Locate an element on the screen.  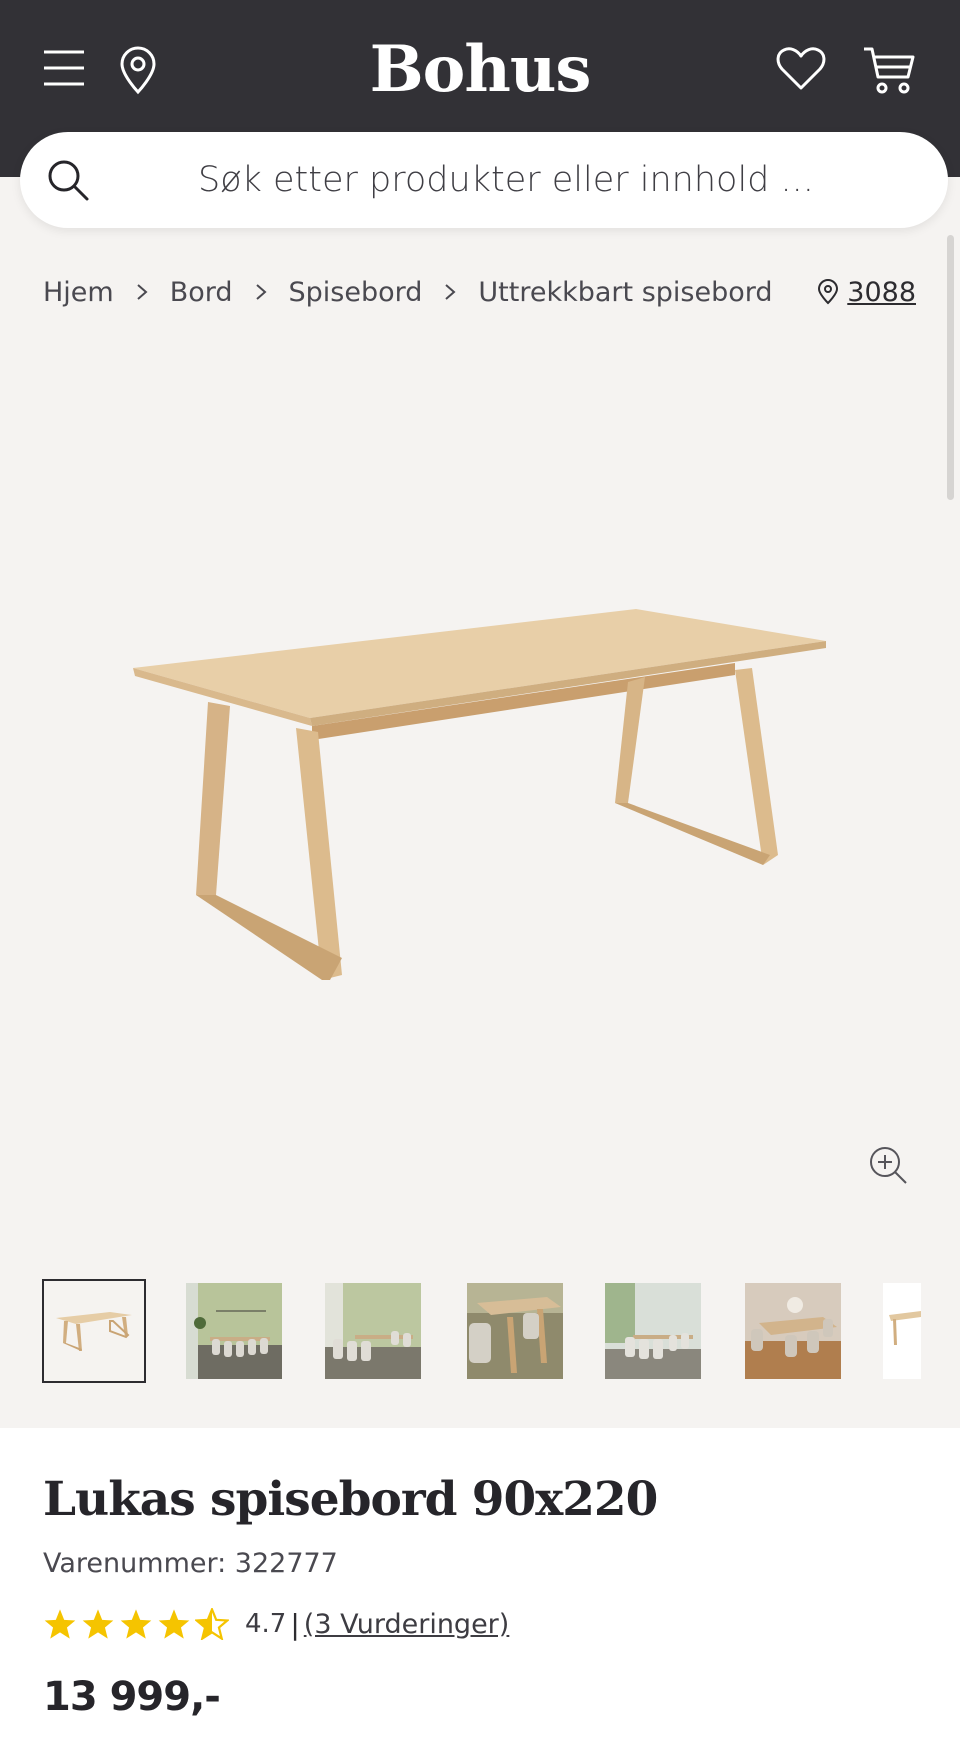
rating-stars is located at coordinates (136, 1624).